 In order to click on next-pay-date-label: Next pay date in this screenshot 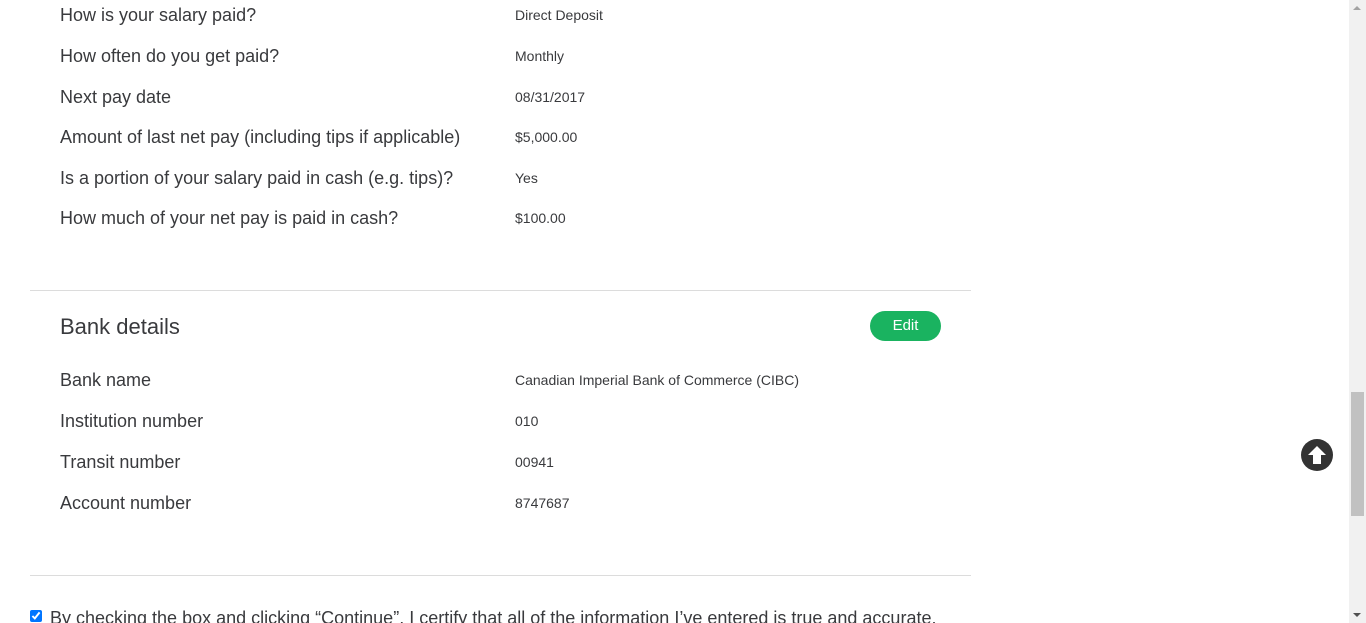, I will do `click(116, 97)`.